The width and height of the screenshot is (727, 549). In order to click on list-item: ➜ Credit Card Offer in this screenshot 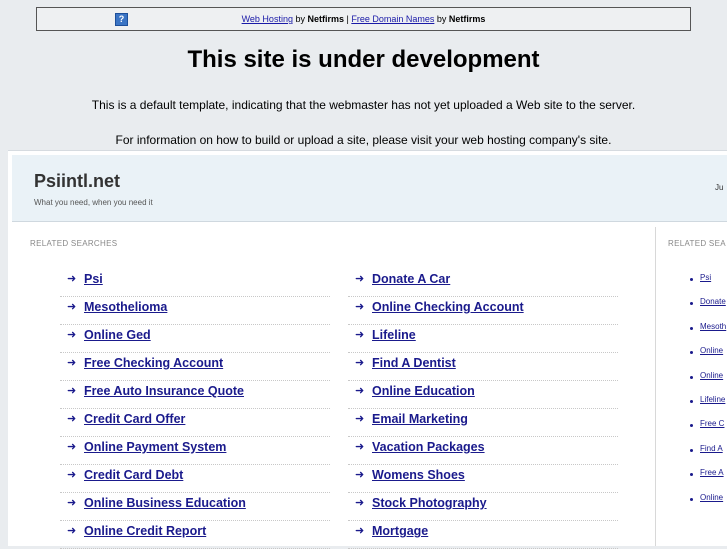, I will do `click(195, 423)`.